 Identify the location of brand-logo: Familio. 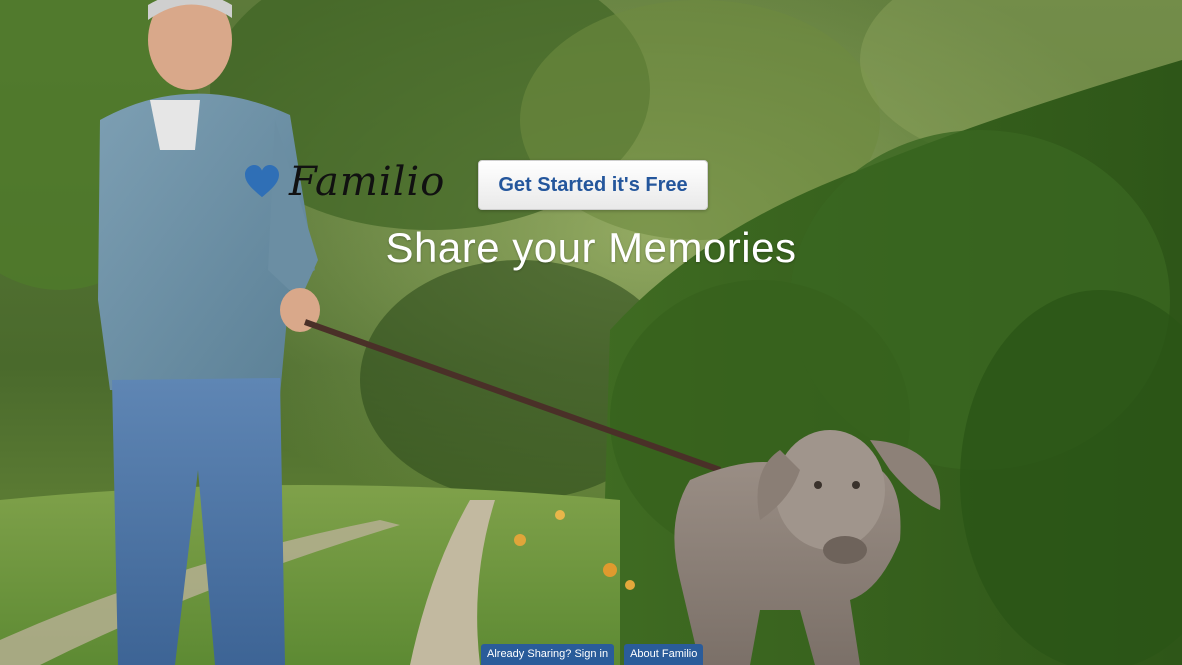
(344, 182).